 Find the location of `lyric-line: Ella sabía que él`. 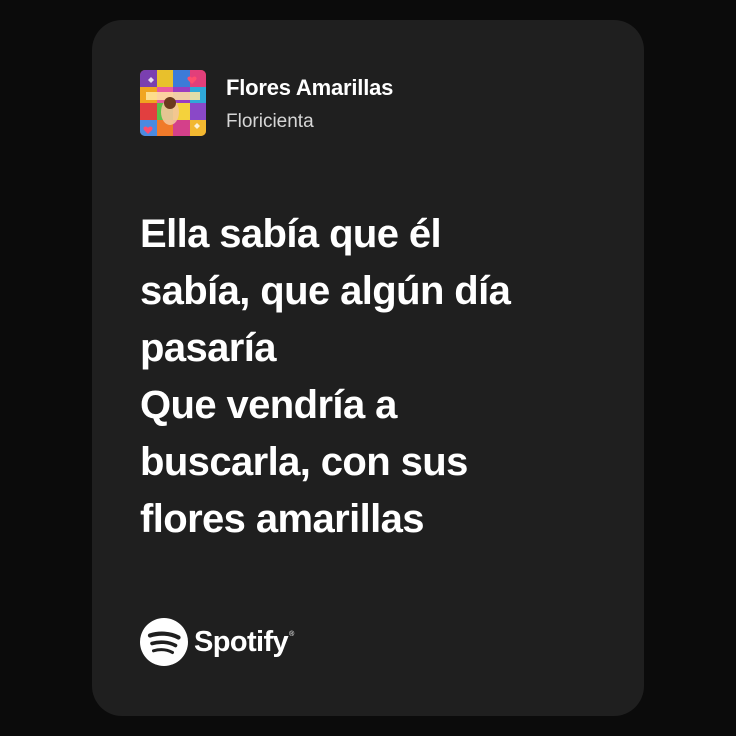

lyric-line: Ella sabía que él is located at coordinates (291, 234).